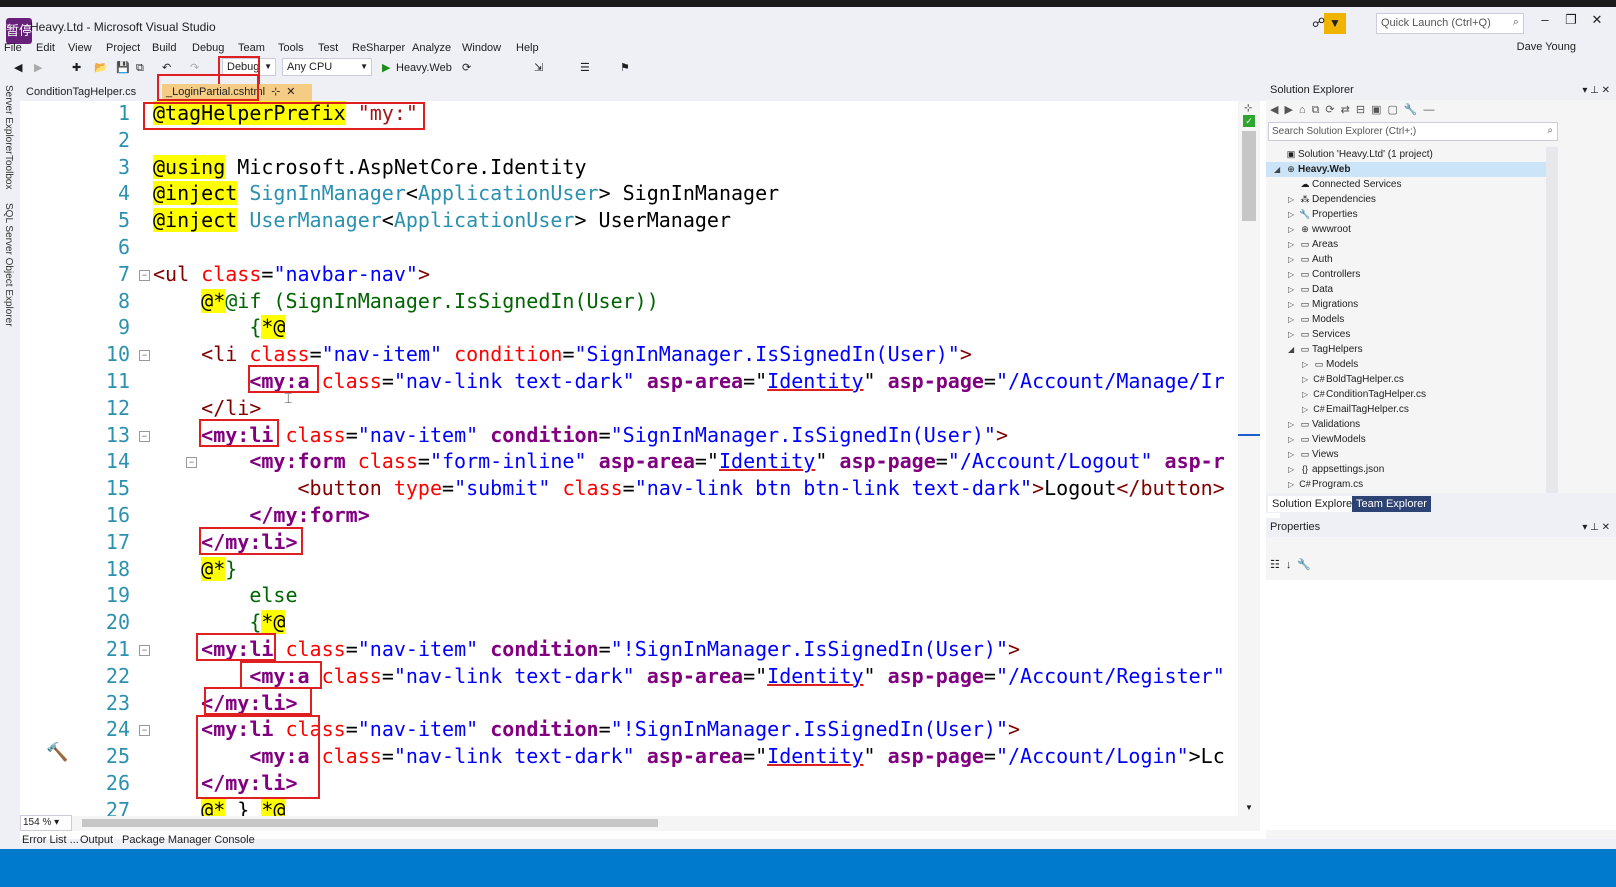 Image resolution: width=1616 pixels, height=887 pixels. I want to click on hscroll-thumb, so click(370, 823).